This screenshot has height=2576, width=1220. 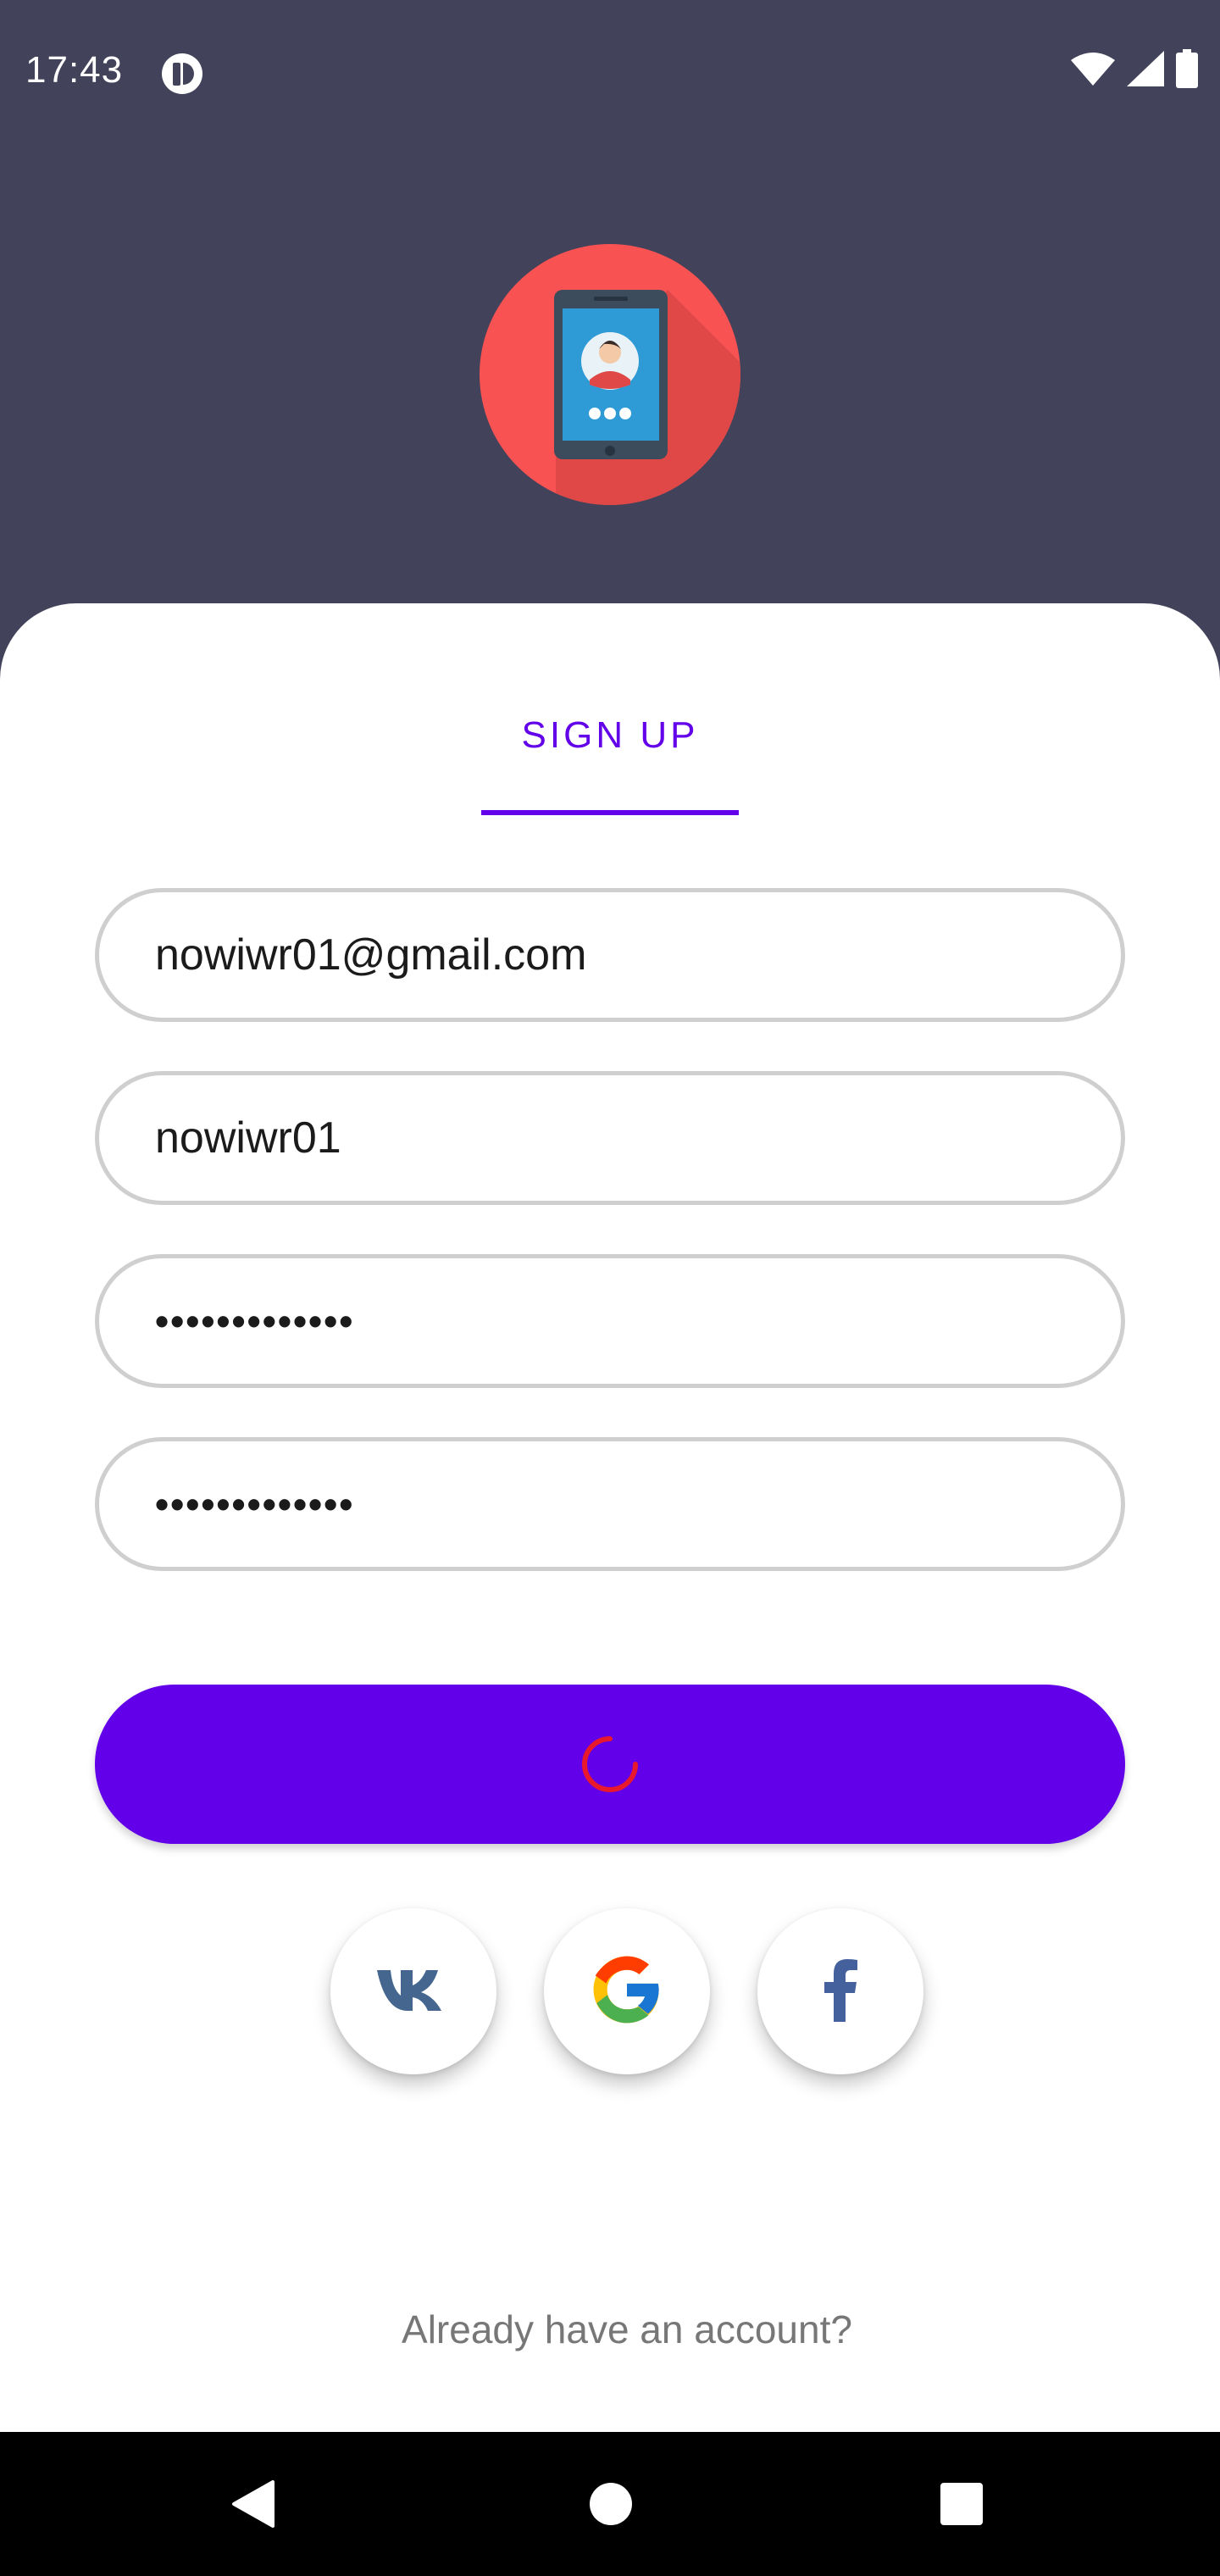 I want to click on tab-indicator, so click(x=610, y=812).